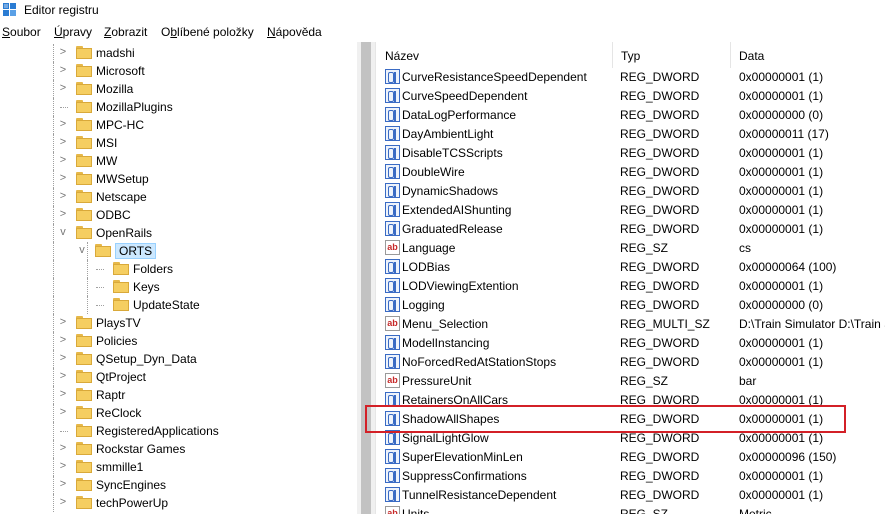  Describe the element at coordinates (178, 53) in the screenshot. I see `tree-node: > madshi` at that location.